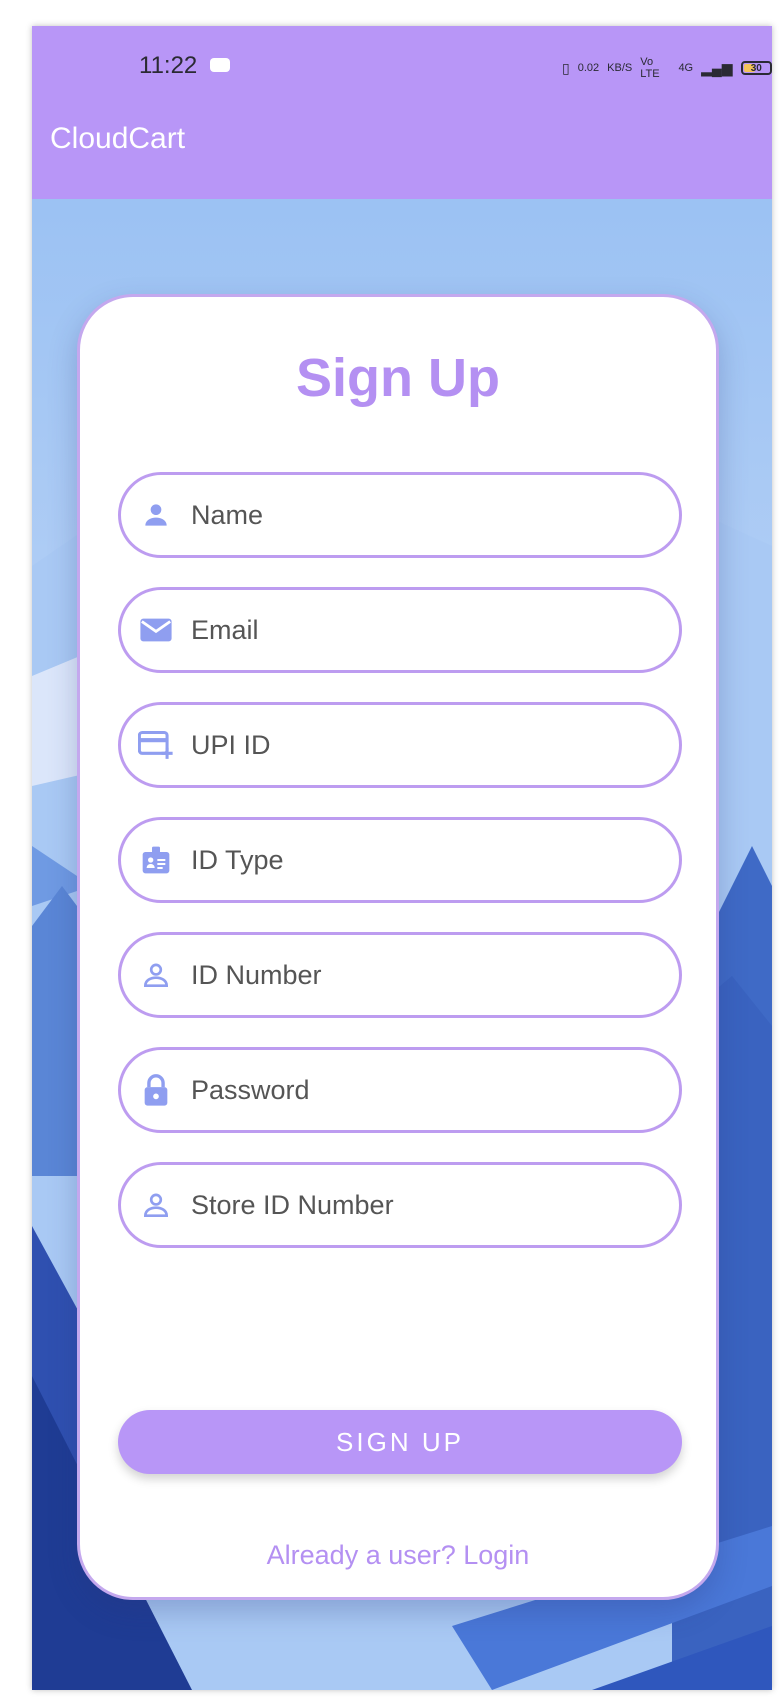 This screenshot has height=1704, width=784. I want to click on lock-icon, so click(156, 1090).